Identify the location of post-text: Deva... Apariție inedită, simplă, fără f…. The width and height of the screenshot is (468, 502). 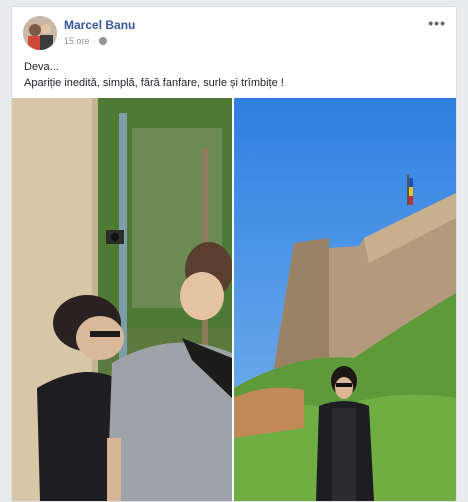
(234, 75).